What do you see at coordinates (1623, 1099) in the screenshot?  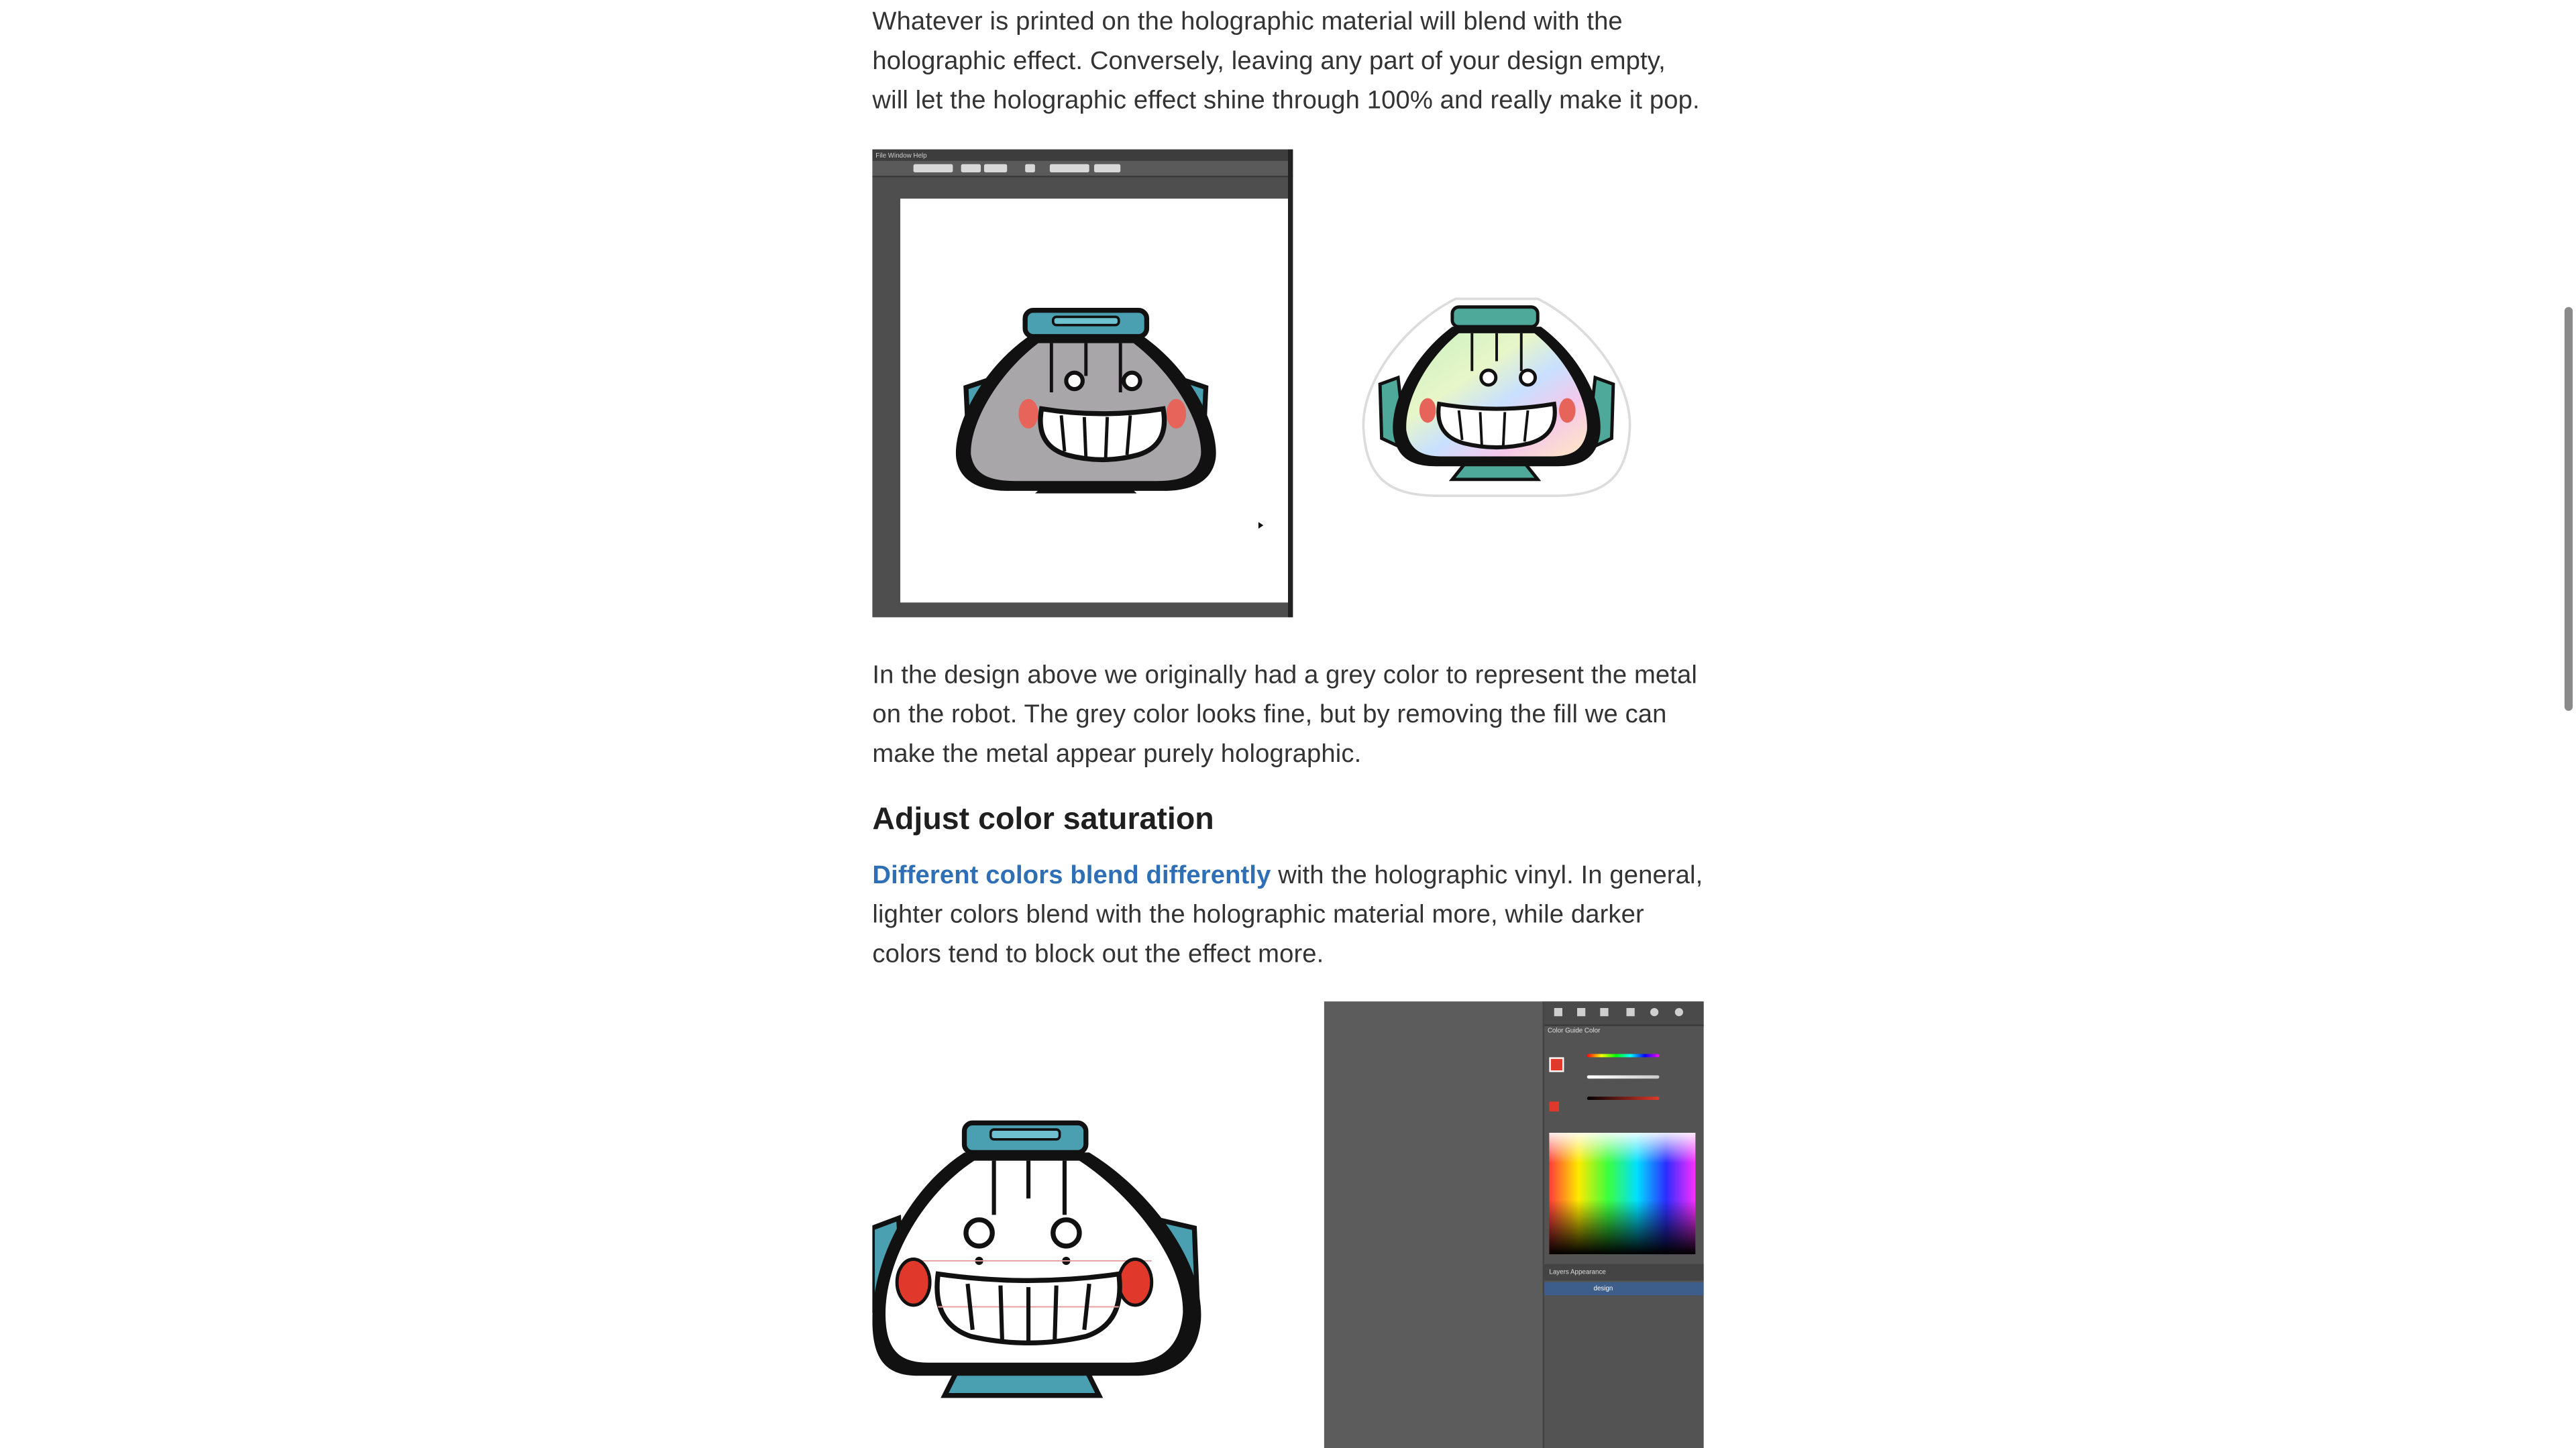 I see `brightness-slider` at bounding box center [1623, 1099].